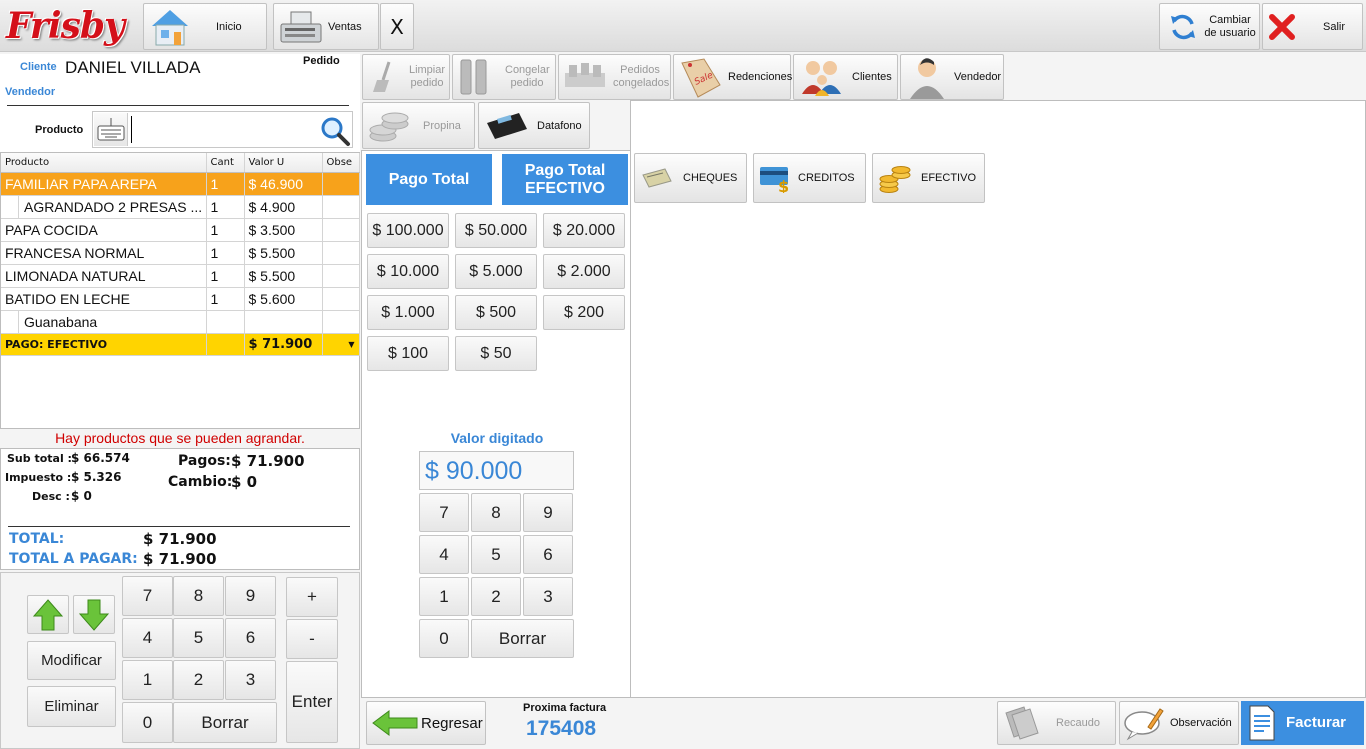 The width and height of the screenshot is (1366, 749). Describe the element at coordinates (1230, 26) in the screenshot. I see `cambiar-usuario-label: Cambiar de usuario` at that location.